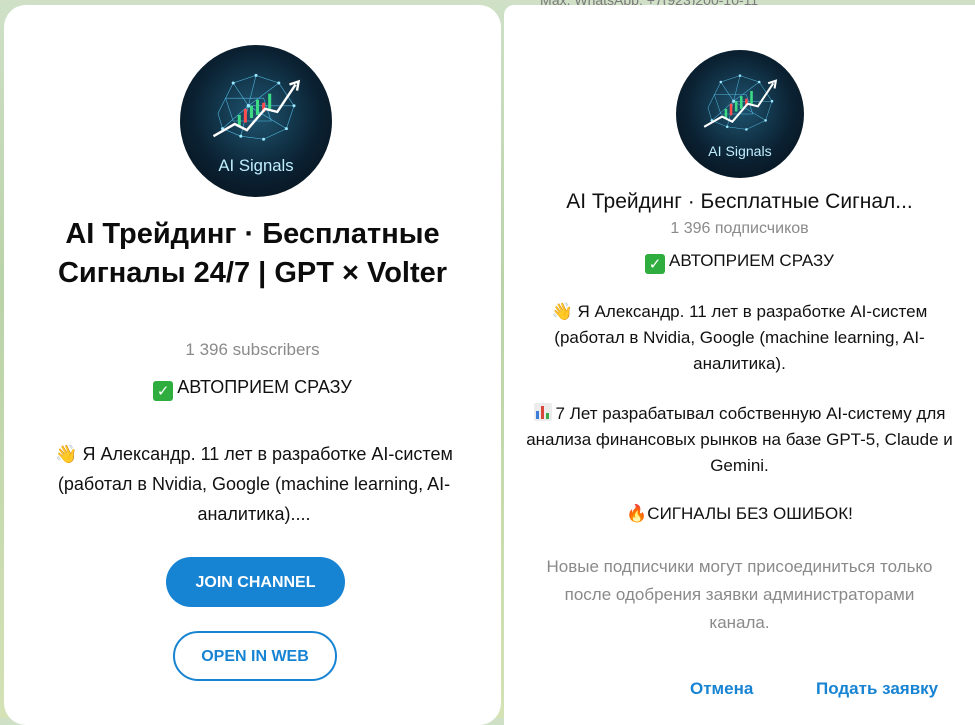 This screenshot has height=725, width=975. I want to click on subscriber-count: 1 396 подписчиков, so click(739, 228).